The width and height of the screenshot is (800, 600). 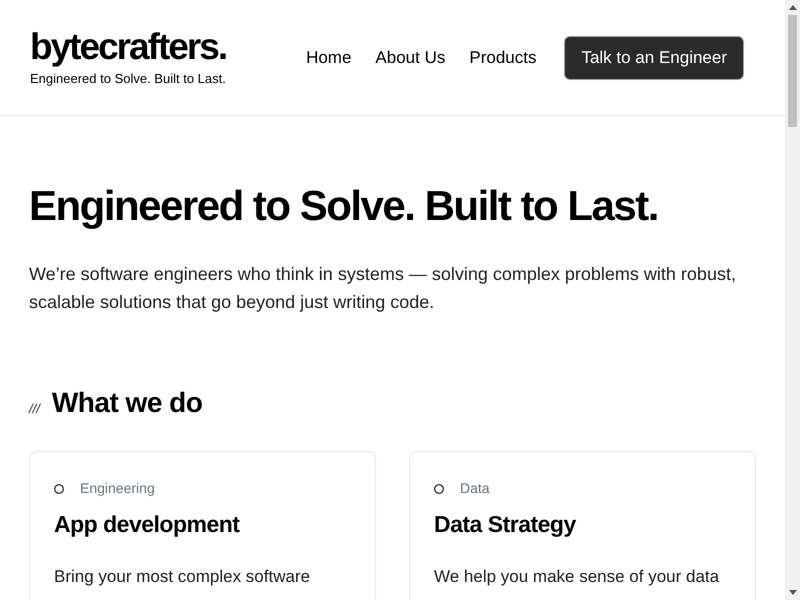 I want to click on card-category: Engineering, so click(x=117, y=488).